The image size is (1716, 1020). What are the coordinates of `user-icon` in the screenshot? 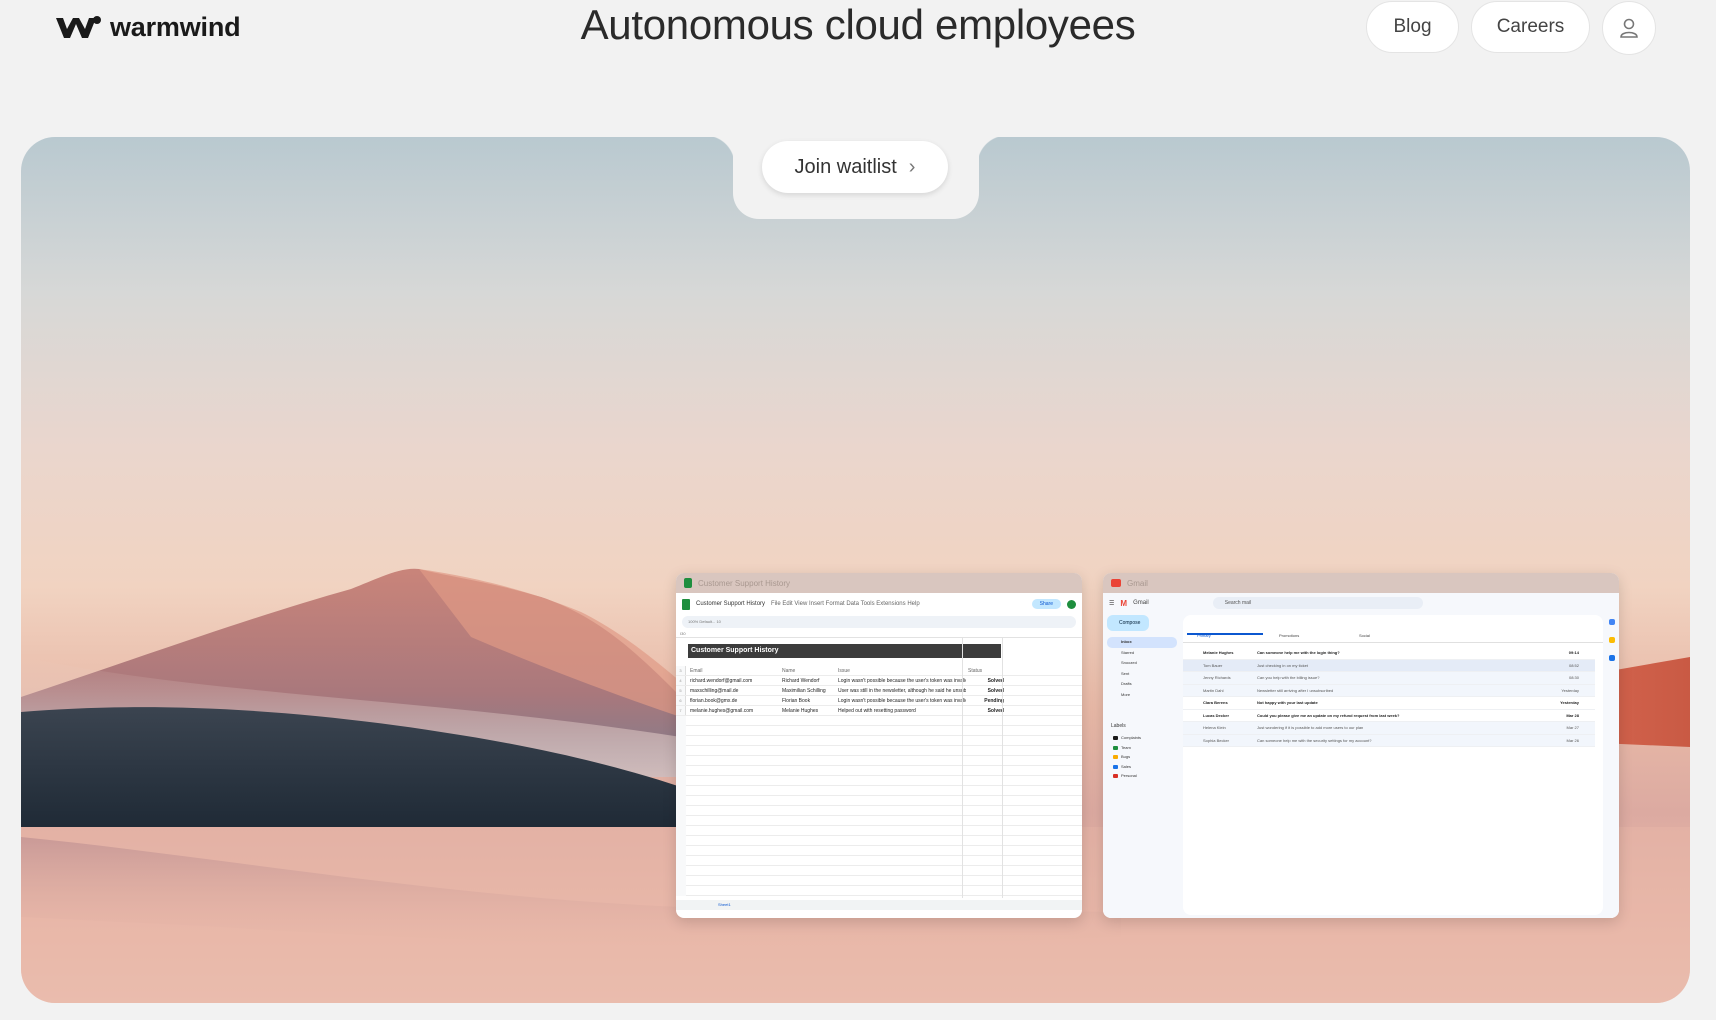 It's located at (1629, 28).